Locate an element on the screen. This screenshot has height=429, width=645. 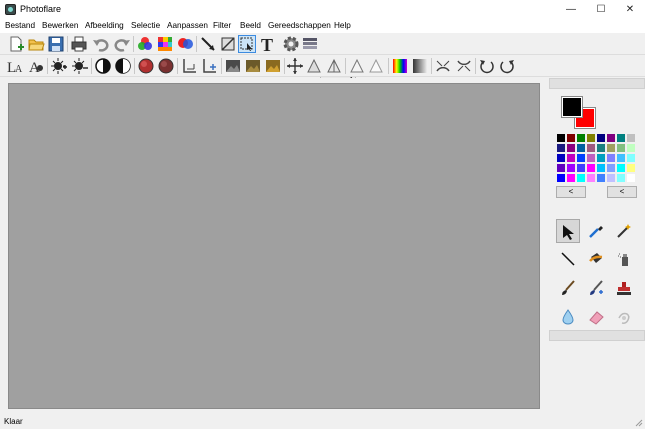
text-icon: T is located at coordinates (268, 45).